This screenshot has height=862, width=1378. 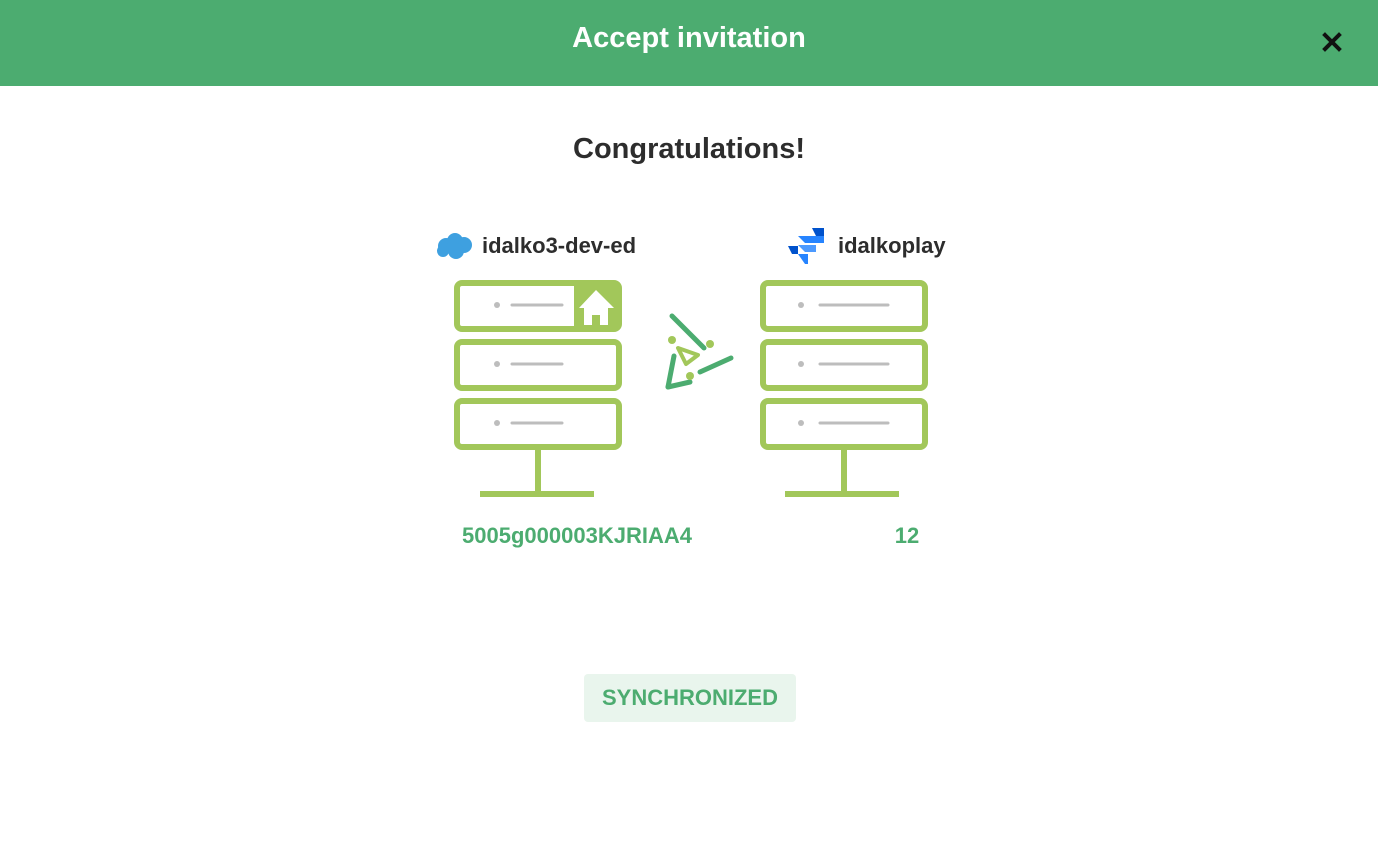 What do you see at coordinates (538, 388) in the screenshot?
I see `left-server-illustration` at bounding box center [538, 388].